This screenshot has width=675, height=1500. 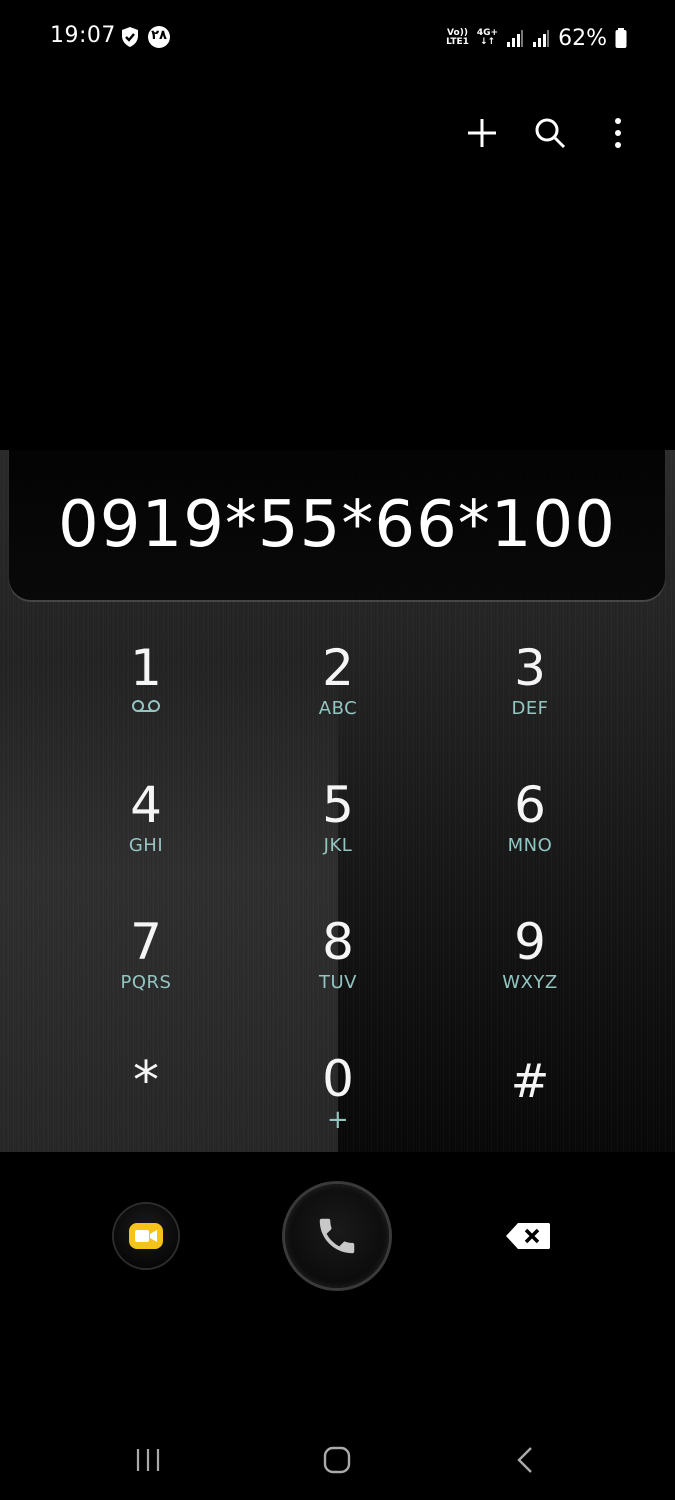 I want to click on key-digit: 7, so click(x=146, y=942).